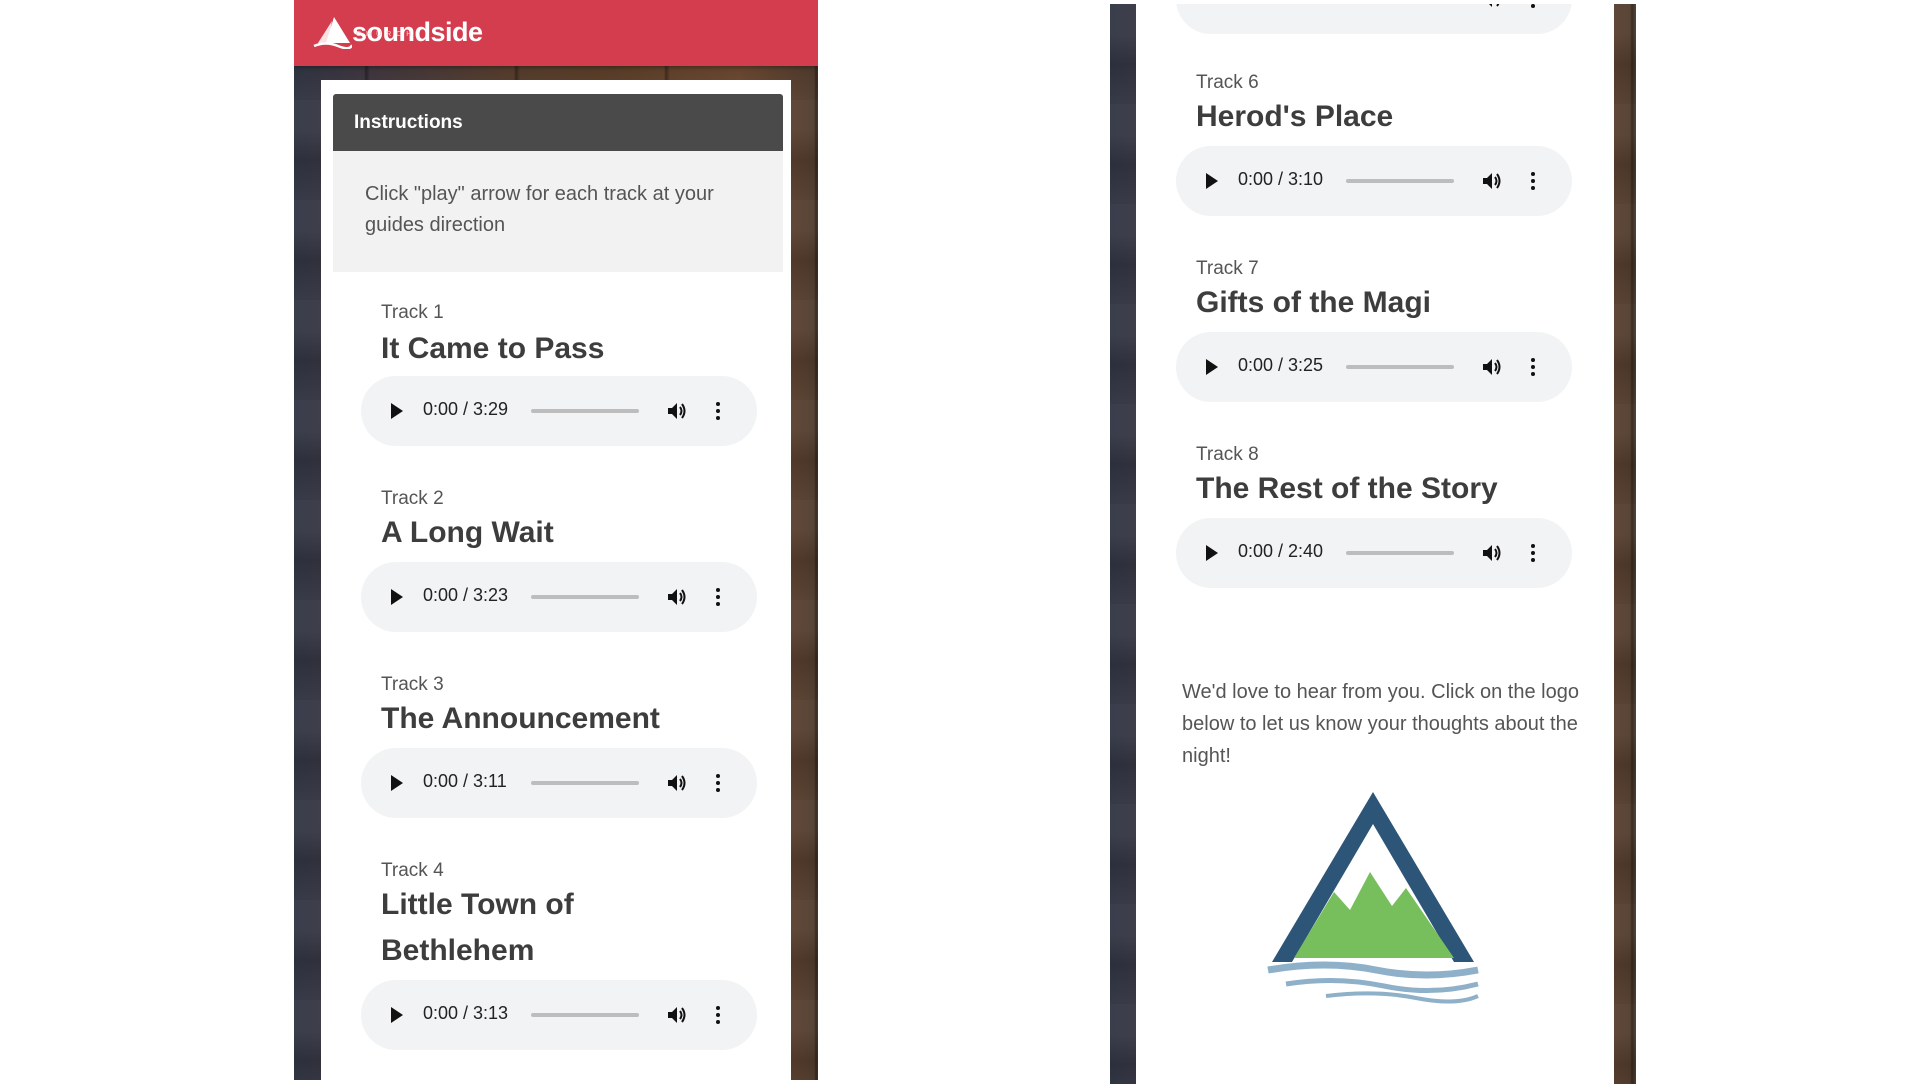  What do you see at coordinates (466, 1013) in the screenshot?
I see `time-display: 0:00 / 3:13` at bounding box center [466, 1013].